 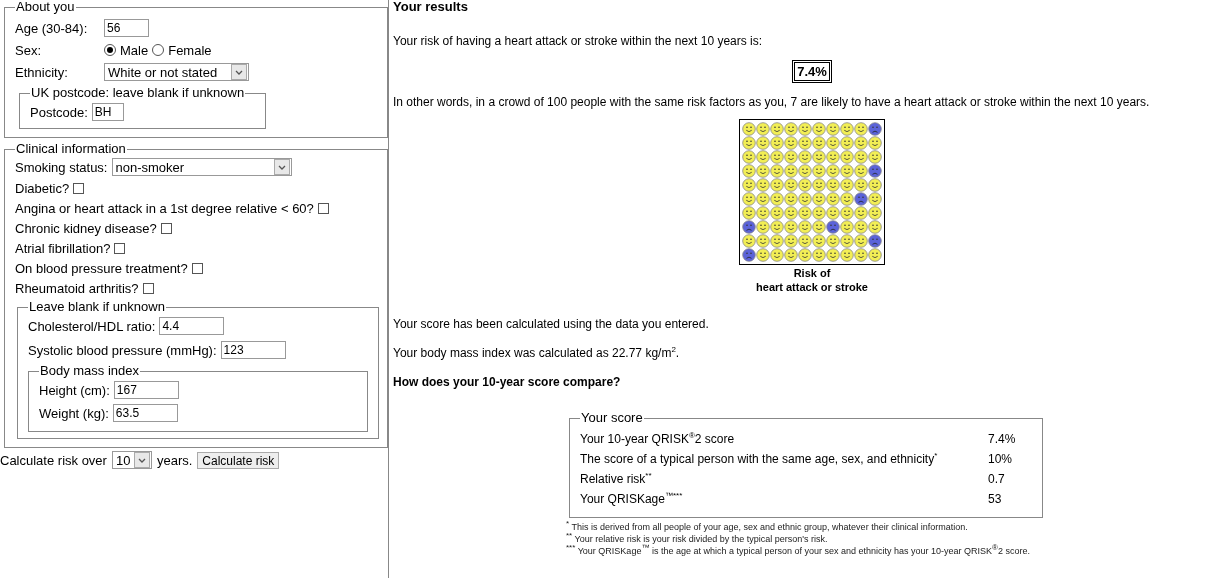 I want to click on section-legend: About you, so click(x=45, y=7).